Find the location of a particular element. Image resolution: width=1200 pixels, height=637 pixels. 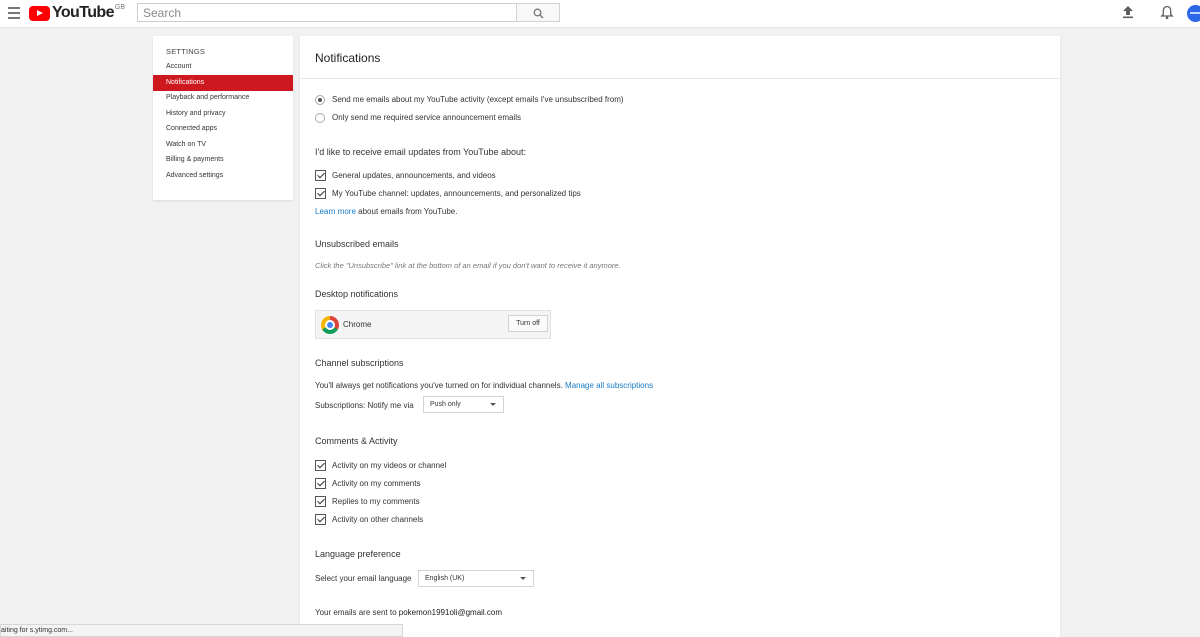

bell-icon is located at coordinates (1167, 12).